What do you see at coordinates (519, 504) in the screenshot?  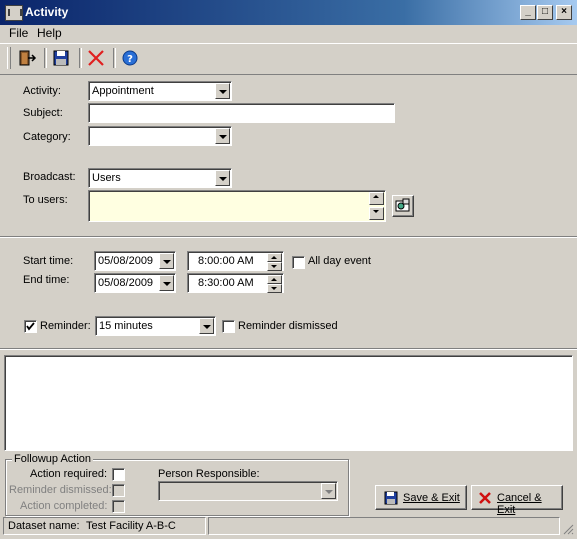 I see `cancel-exit-label: Cancel & Exit` at bounding box center [519, 504].